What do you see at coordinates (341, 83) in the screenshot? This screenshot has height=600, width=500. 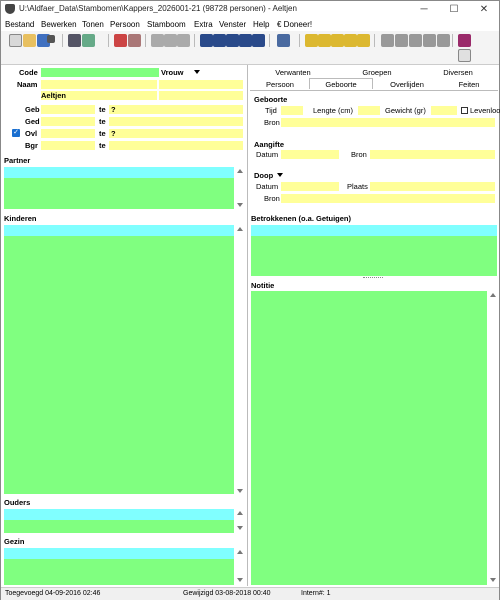 I see `tab-geboorte: Geboorte` at bounding box center [341, 83].